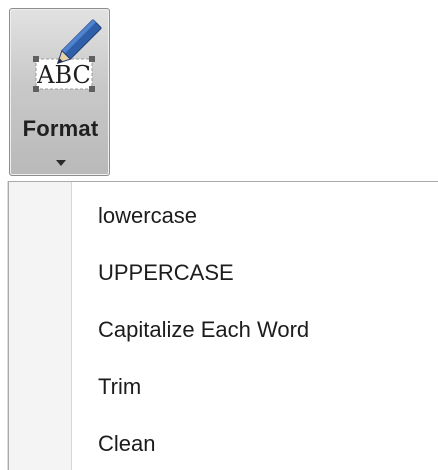 The width and height of the screenshot is (438, 470). I want to click on menu-item-label: Capitalize Each Word, so click(204, 329).